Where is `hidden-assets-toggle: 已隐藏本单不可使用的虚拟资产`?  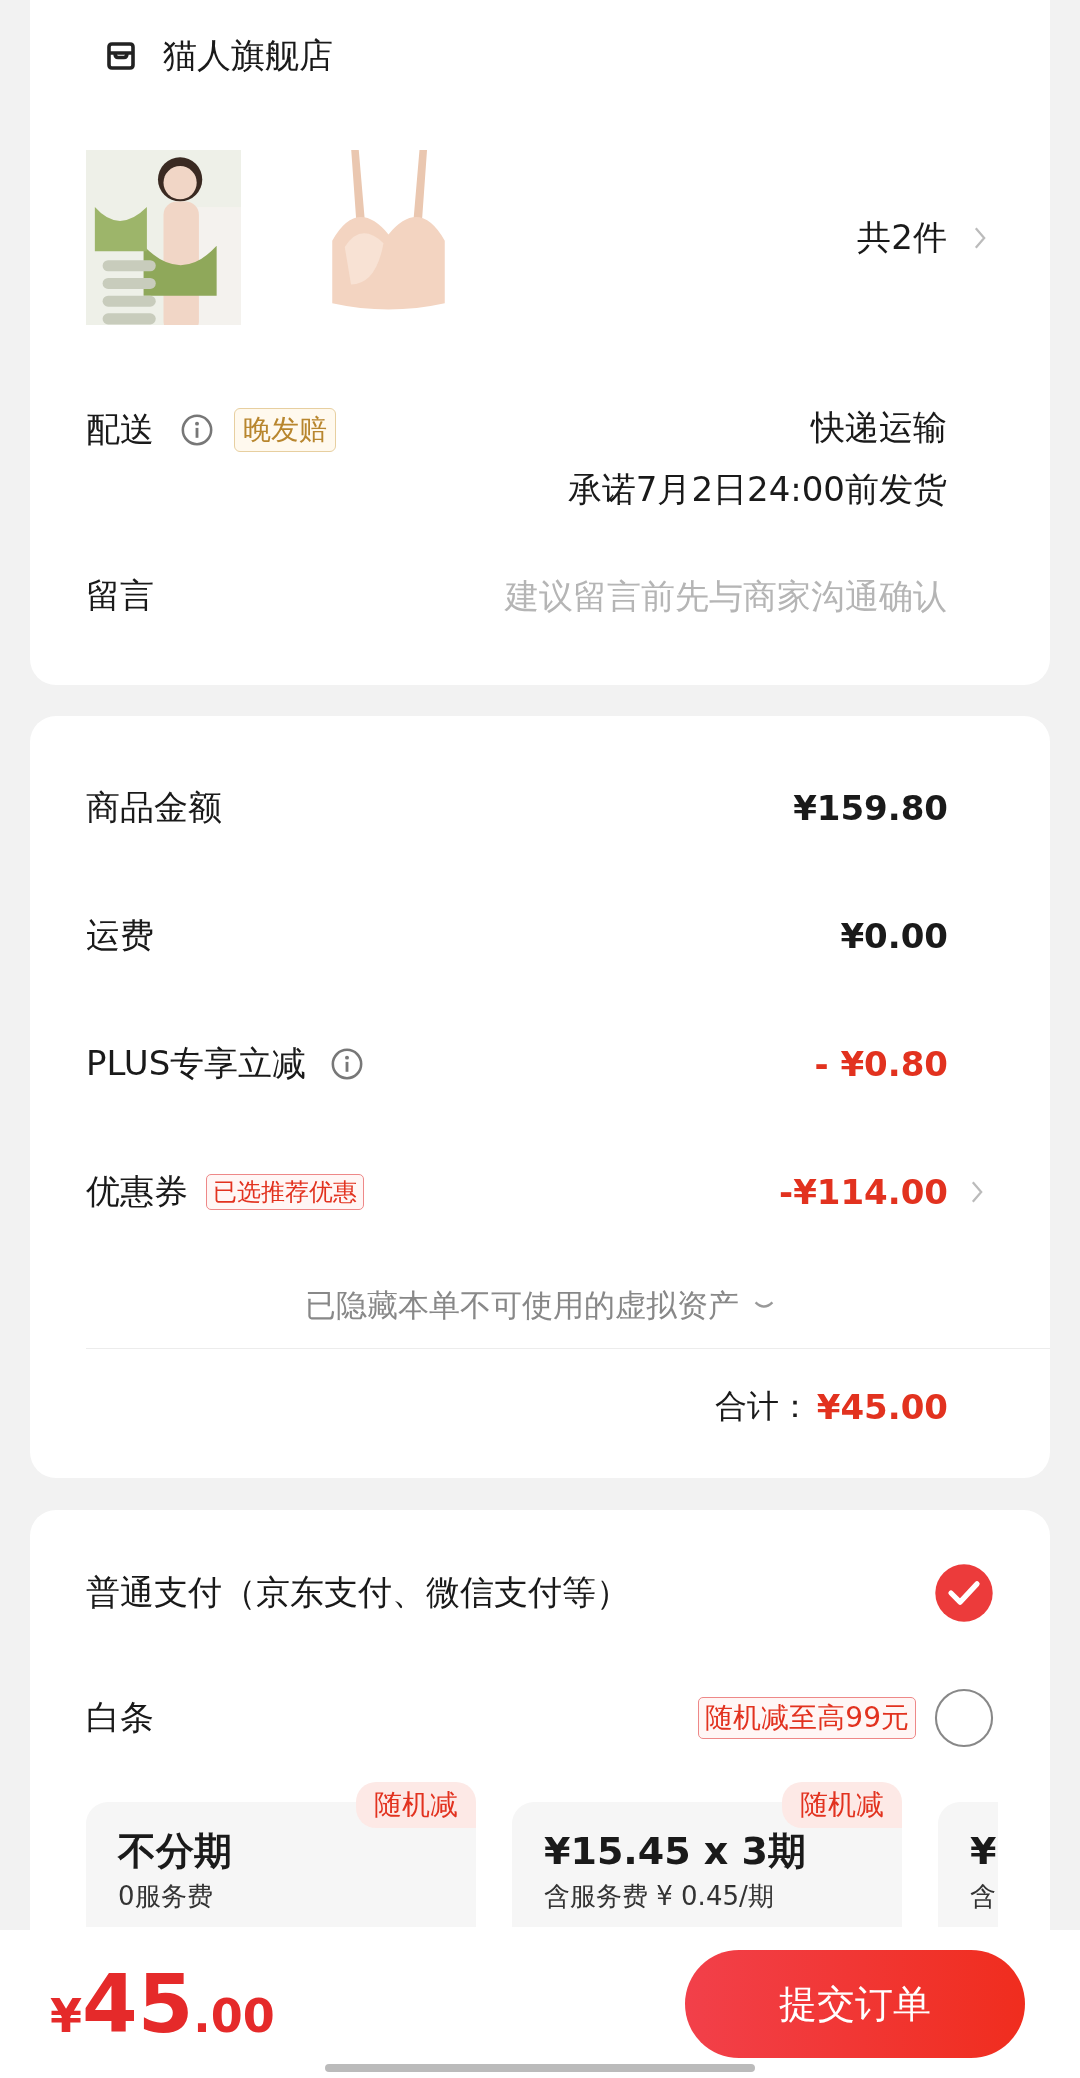
hidden-assets-toggle: 已隐藏本单不可使用的虚拟资产 is located at coordinates (522, 1306).